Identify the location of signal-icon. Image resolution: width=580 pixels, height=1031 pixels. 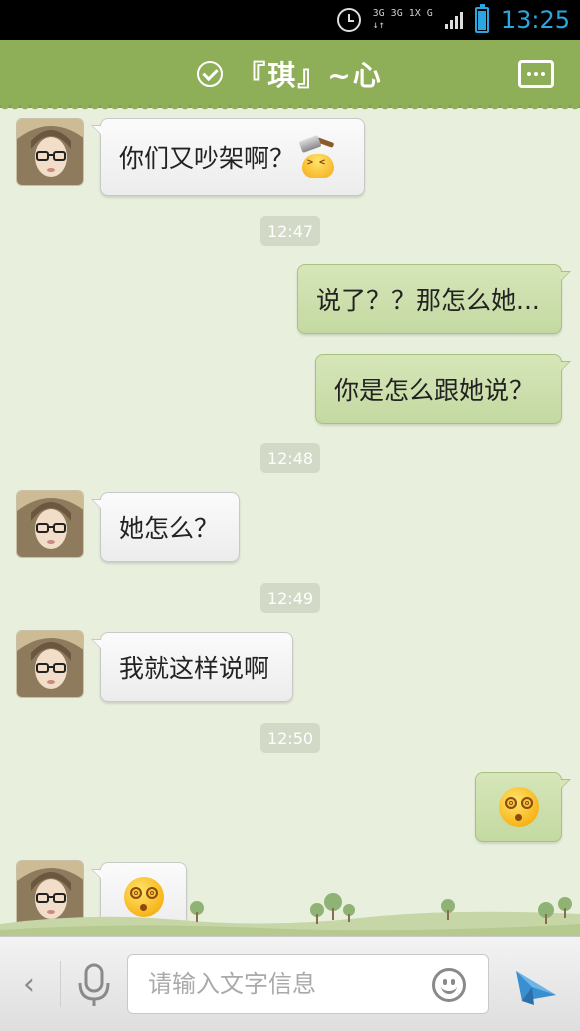
(453, 20).